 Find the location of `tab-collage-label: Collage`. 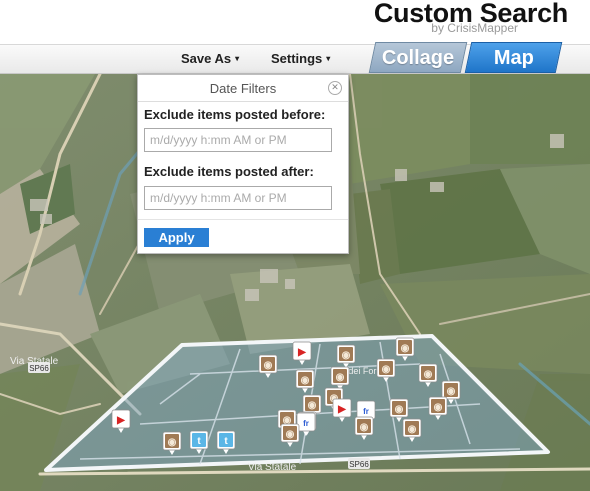

tab-collage-label: Collage is located at coordinates (418, 58).